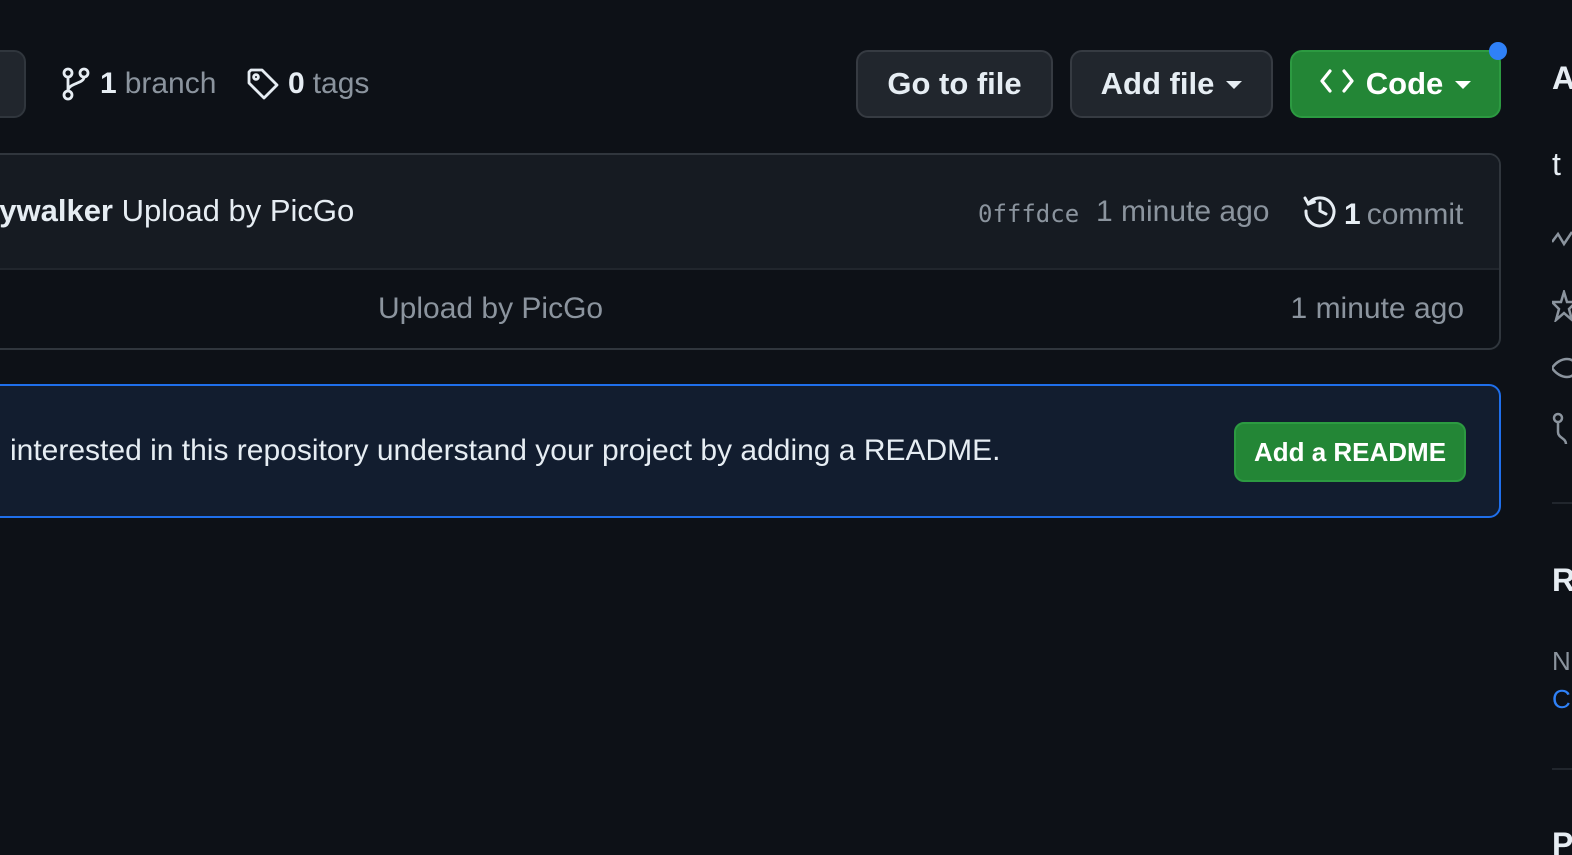 This screenshot has width=1572, height=855. What do you see at coordinates (1337, 84) in the screenshot?
I see `code-icon` at bounding box center [1337, 84].